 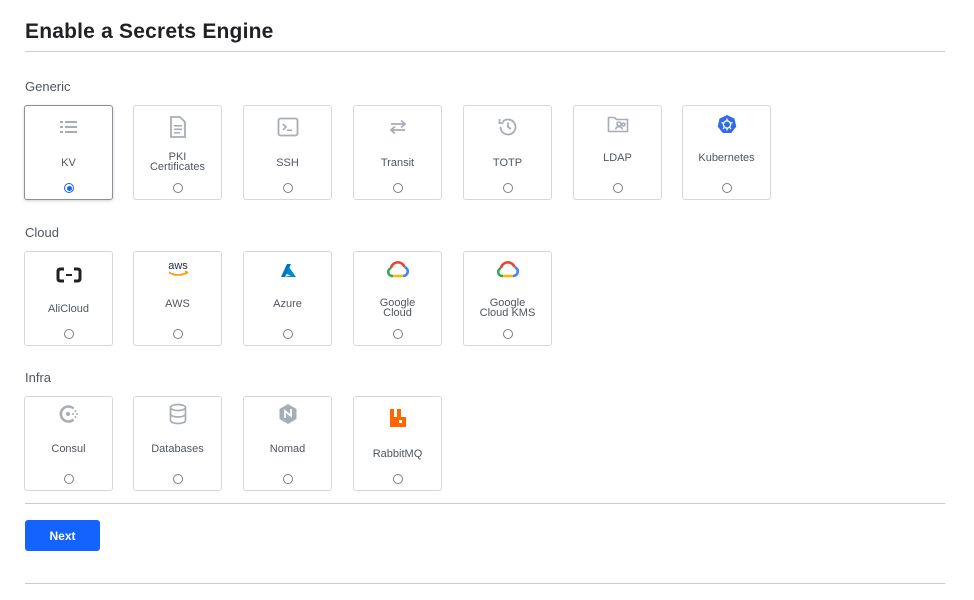 What do you see at coordinates (485, 583) in the screenshot?
I see `footer-divider` at bounding box center [485, 583].